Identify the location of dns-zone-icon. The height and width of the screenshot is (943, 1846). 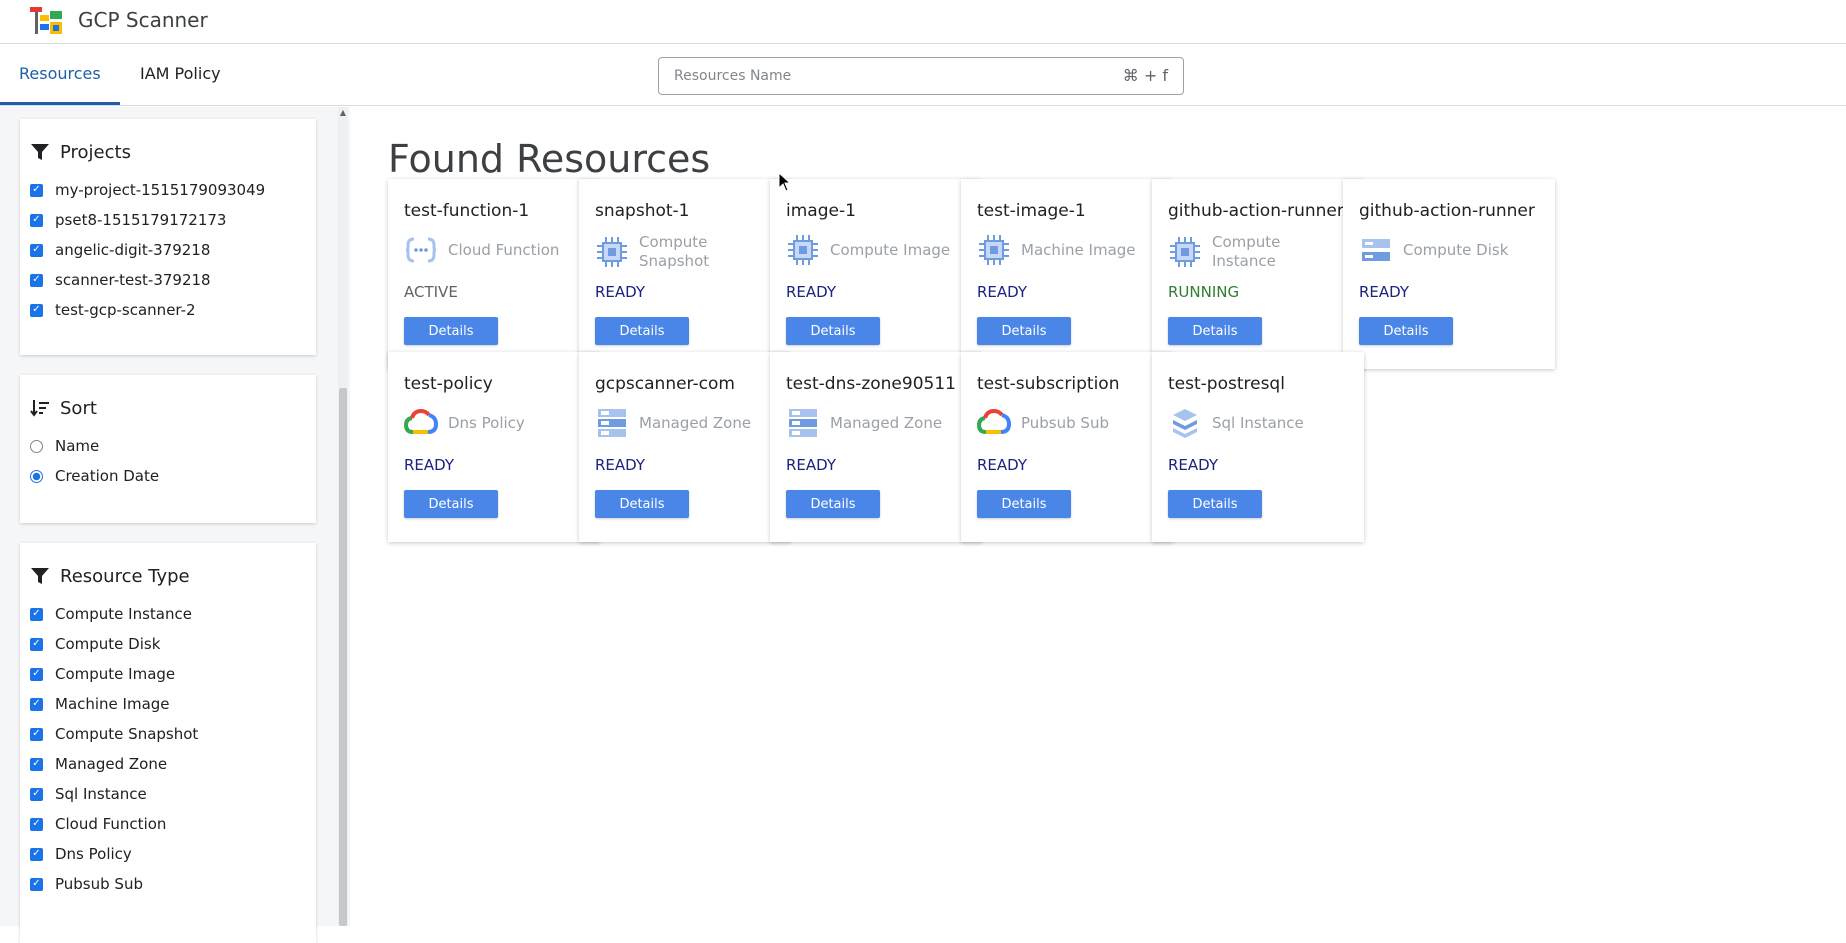
(803, 423).